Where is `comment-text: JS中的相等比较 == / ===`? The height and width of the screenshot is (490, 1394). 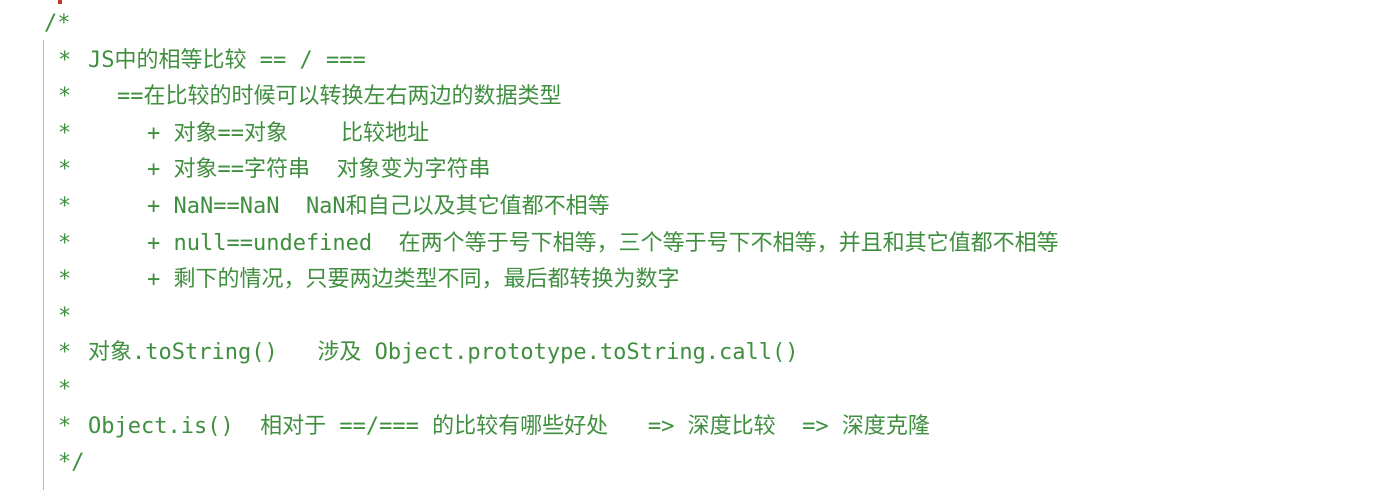
comment-text: JS中的相等比较 == / === is located at coordinates (227, 60).